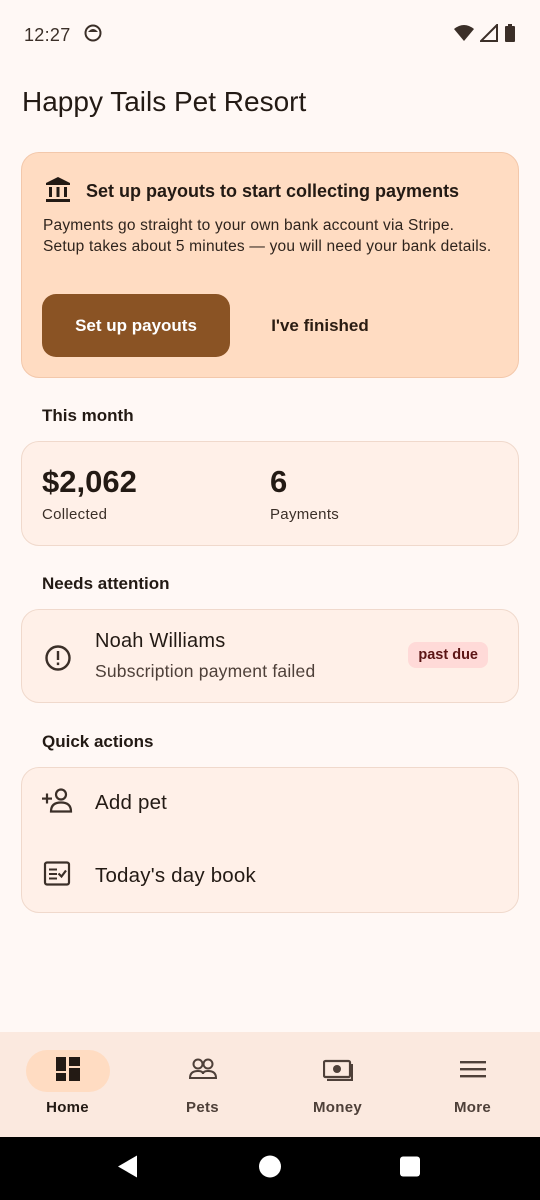 Image resolution: width=540 pixels, height=1200 pixels. I want to click on wifi-icon, so click(464, 35).